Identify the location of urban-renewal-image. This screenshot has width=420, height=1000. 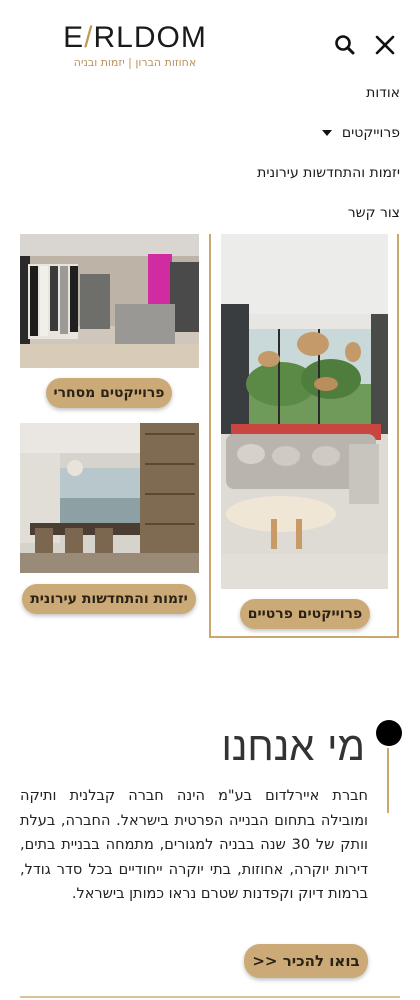
(109, 498).